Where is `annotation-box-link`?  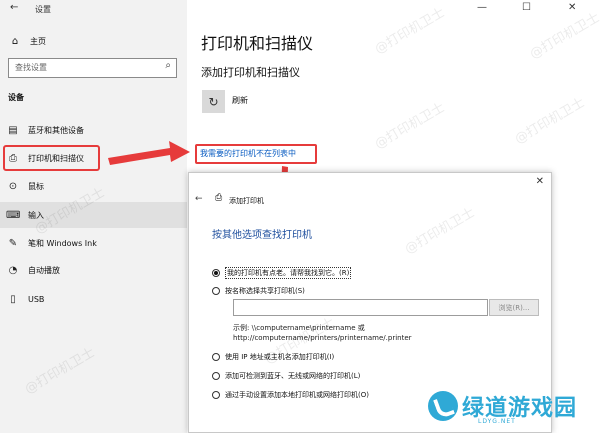
annotation-box-link is located at coordinates (256, 154).